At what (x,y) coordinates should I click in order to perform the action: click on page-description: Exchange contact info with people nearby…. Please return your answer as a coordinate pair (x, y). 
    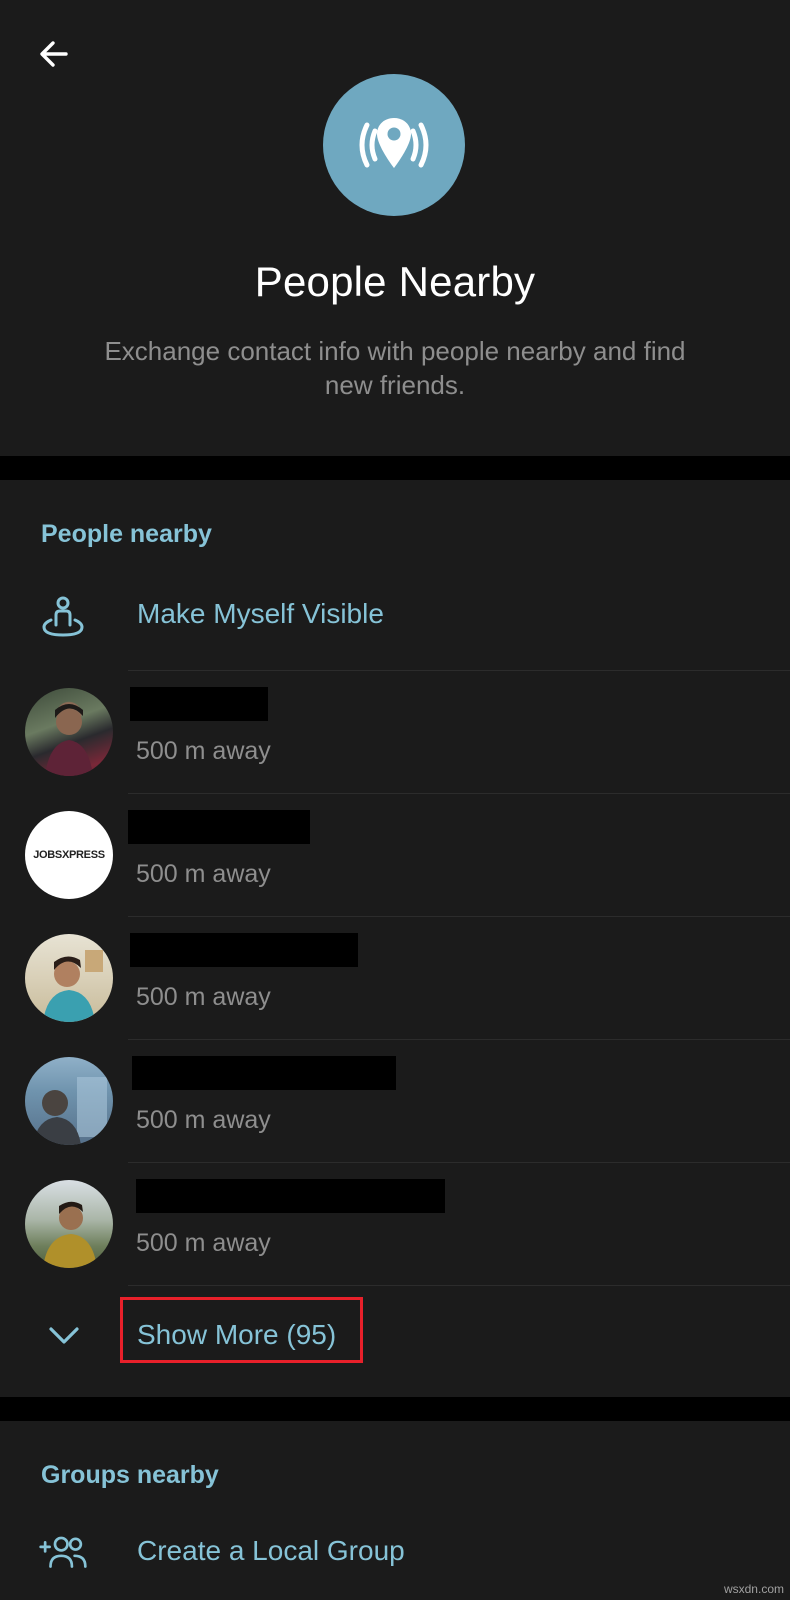
    Looking at the image, I should click on (395, 368).